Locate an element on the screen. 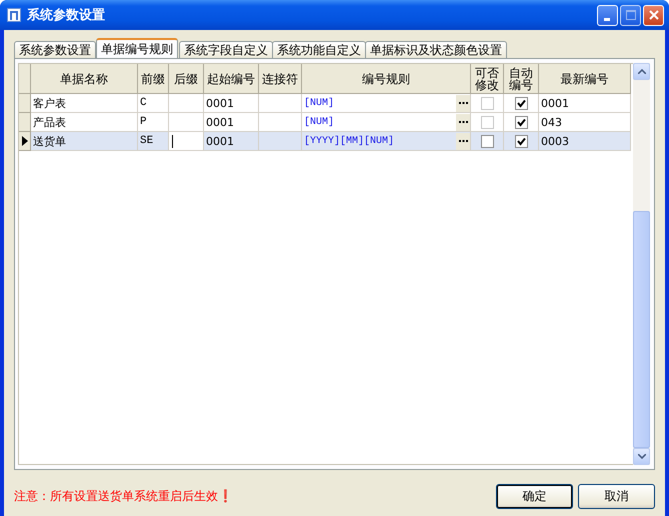 The width and height of the screenshot is (669, 516). scroll-down-button is located at coordinates (641, 456).